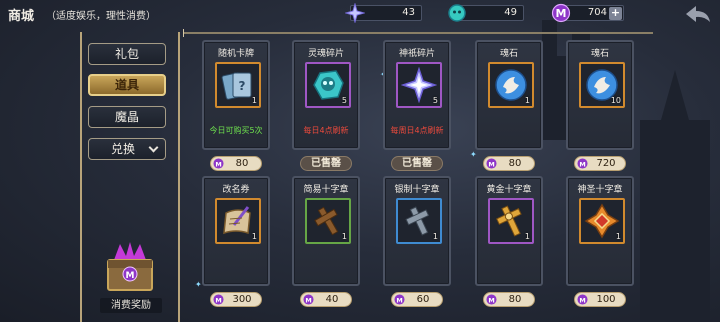  I want to click on tab-exchange-label: 兑换, so click(123, 149).